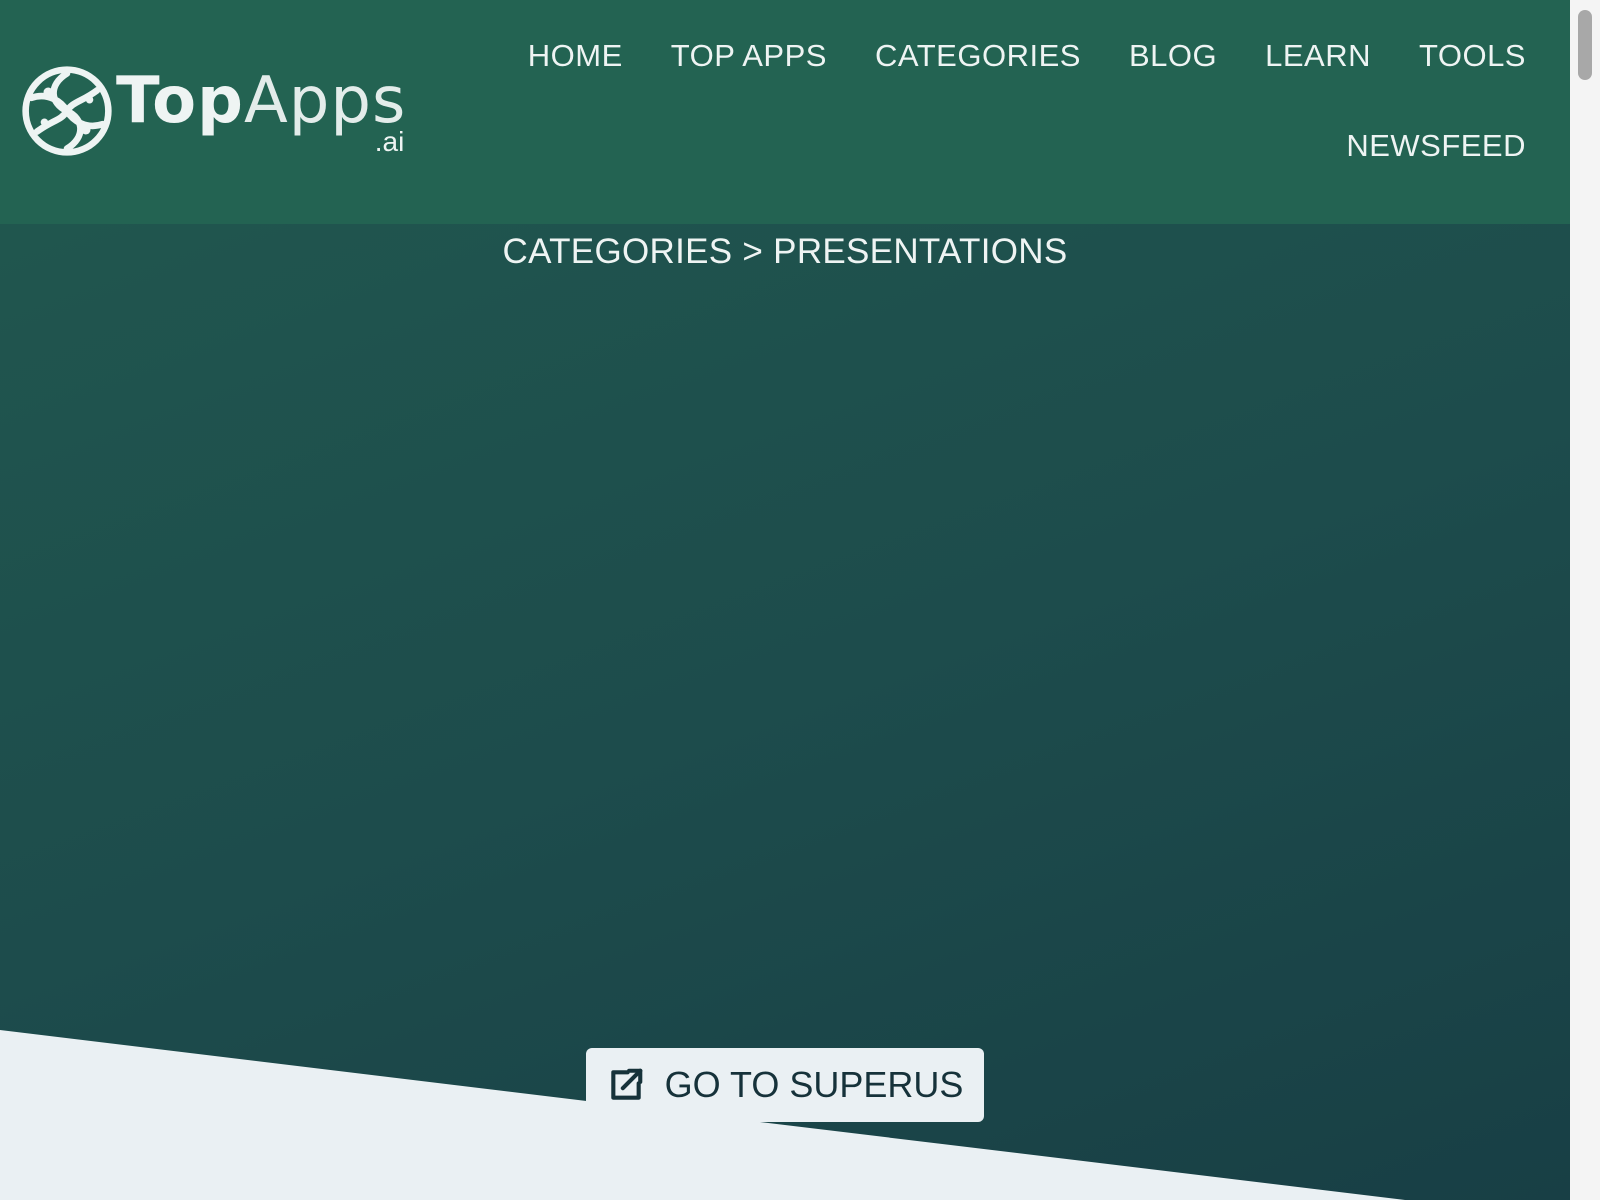 The image size is (1600, 1200). I want to click on nav-item-categories: CATEGORIES, so click(978, 55).